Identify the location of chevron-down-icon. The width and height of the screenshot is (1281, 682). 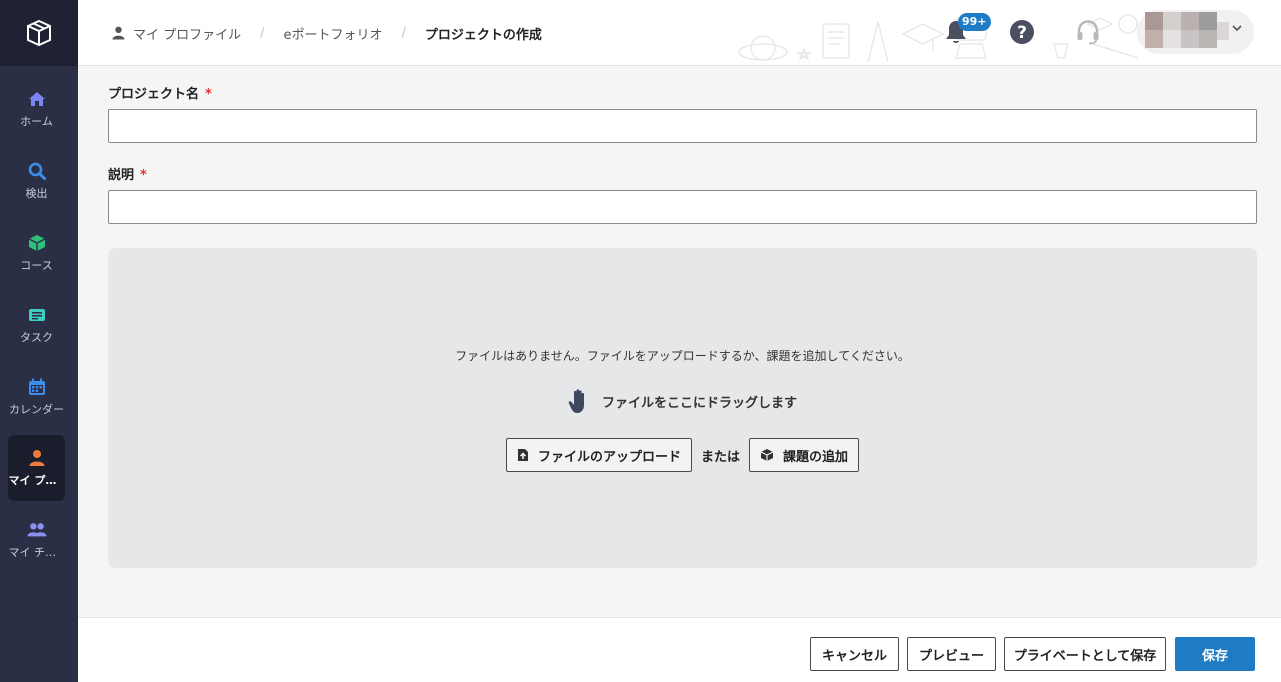
(1237, 28).